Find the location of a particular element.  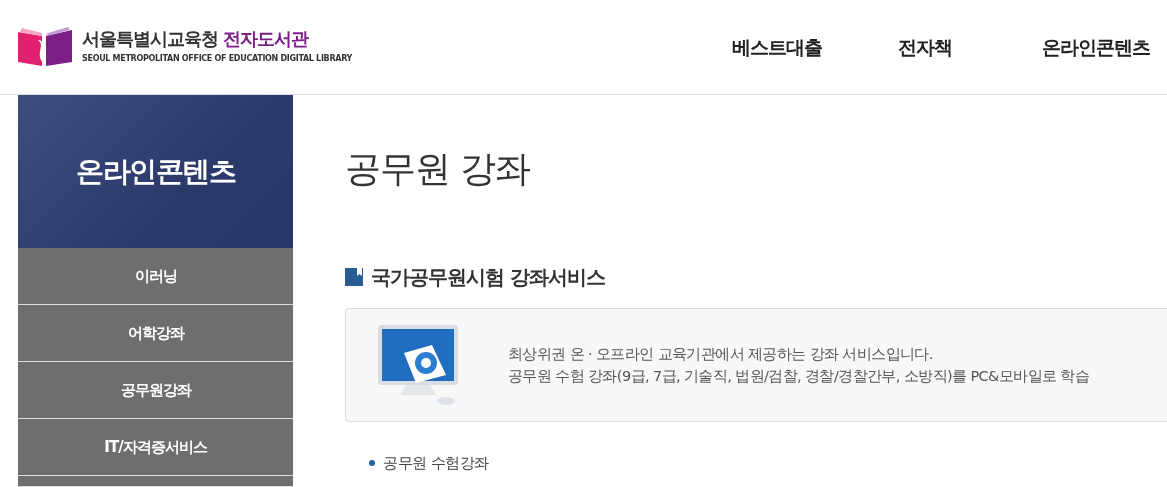

bullet-icon is located at coordinates (372, 463).